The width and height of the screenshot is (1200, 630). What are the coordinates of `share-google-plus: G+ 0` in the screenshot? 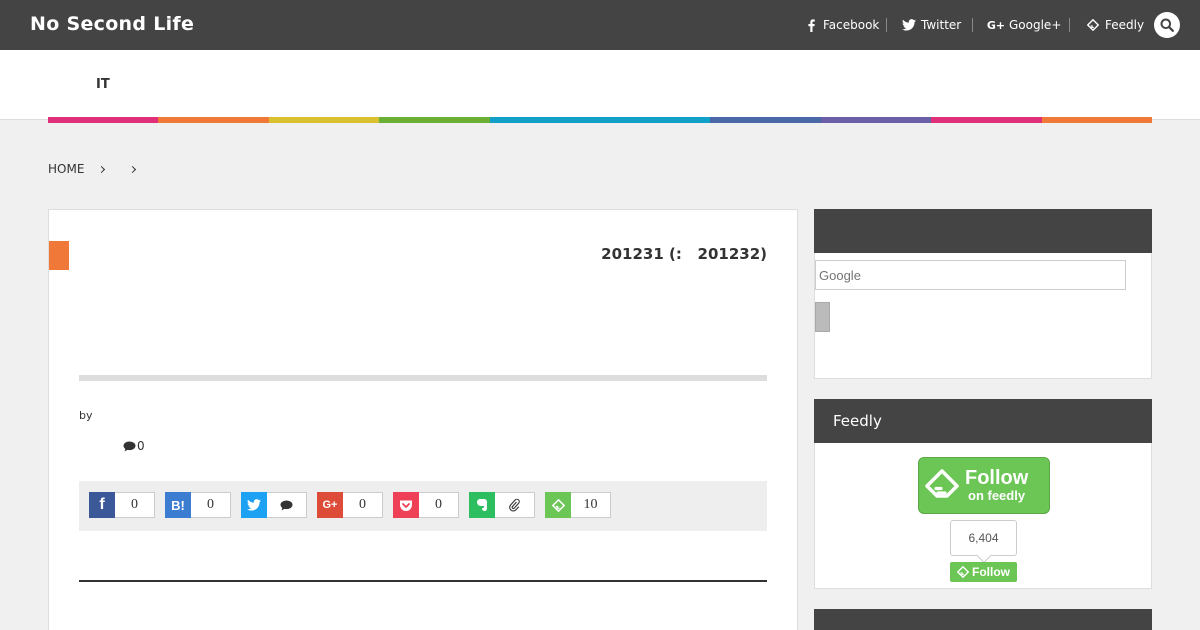 It's located at (350, 505).